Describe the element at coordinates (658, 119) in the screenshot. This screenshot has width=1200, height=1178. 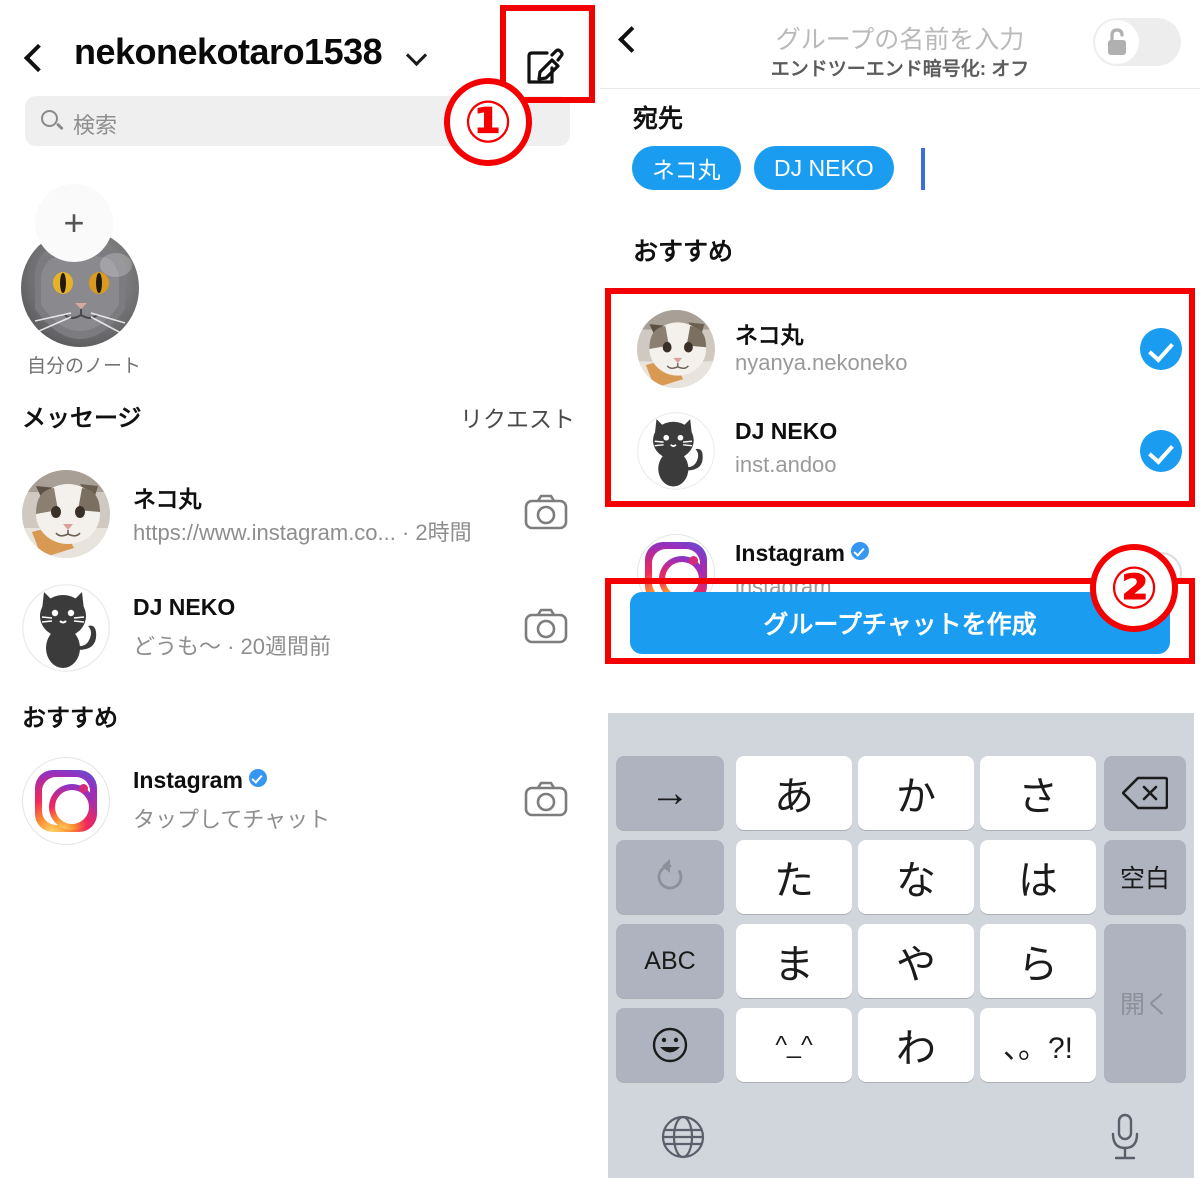
I see `to-label: 宛先` at that location.